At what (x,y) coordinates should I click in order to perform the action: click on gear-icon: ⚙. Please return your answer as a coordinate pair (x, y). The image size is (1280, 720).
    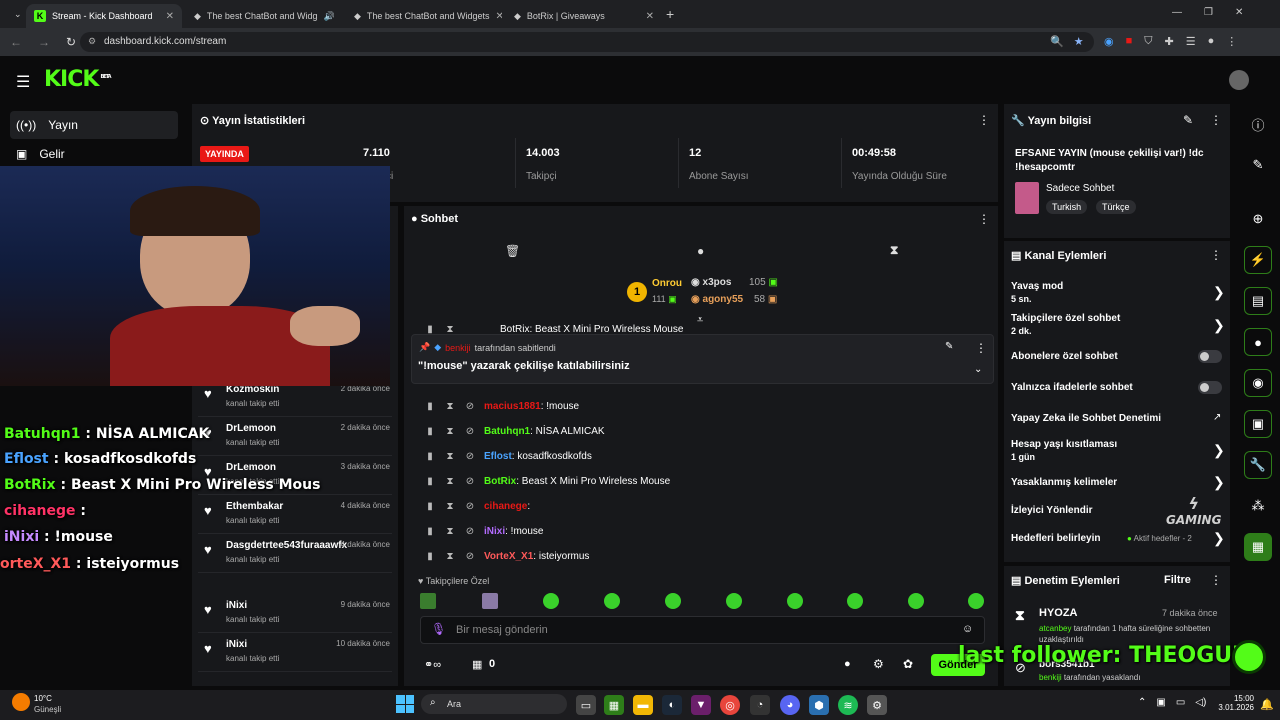
    Looking at the image, I should click on (878, 664).